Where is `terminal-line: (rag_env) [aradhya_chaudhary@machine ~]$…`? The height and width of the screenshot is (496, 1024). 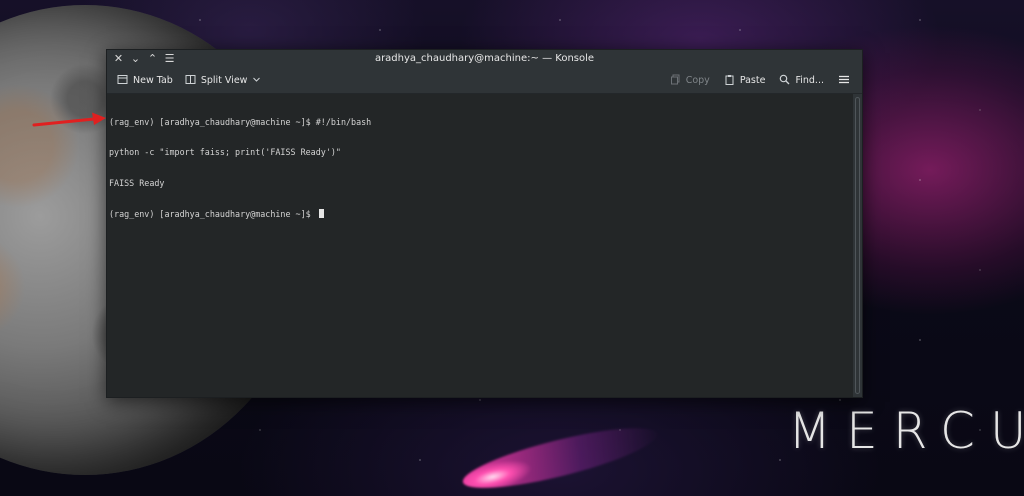
terminal-line: (rag_env) [aradhya_chaudhary@machine ~]$… is located at coordinates (240, 121).